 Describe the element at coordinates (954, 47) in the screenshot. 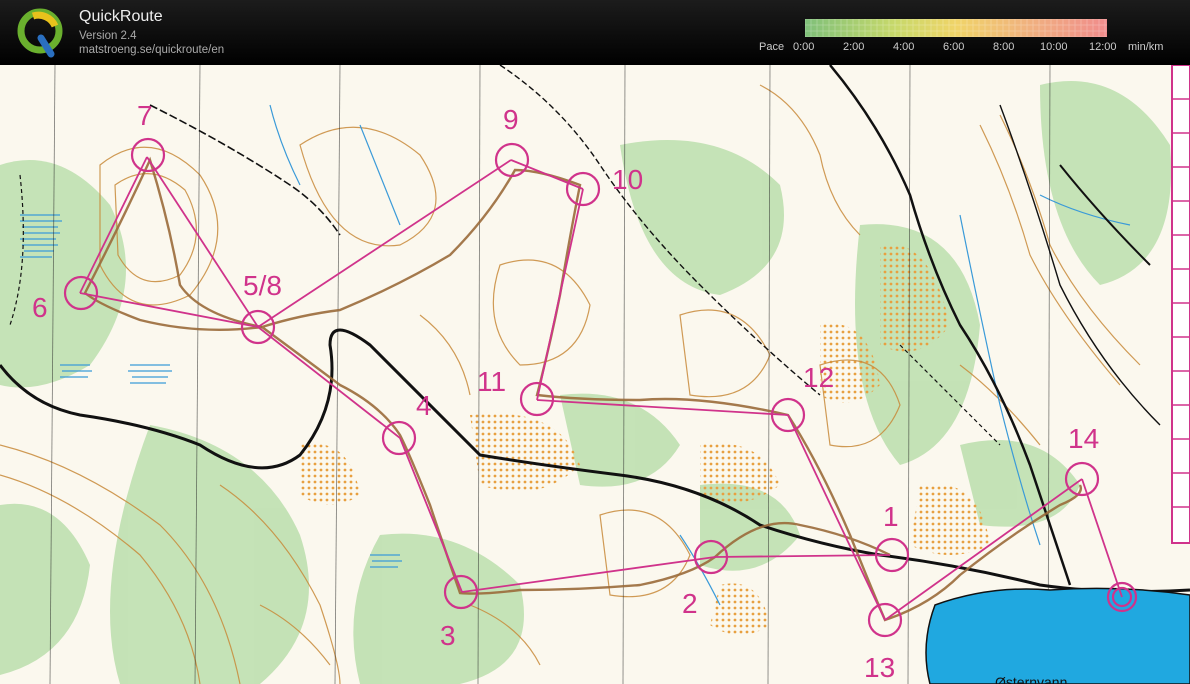

I see `pace-tick: 6:00` at that location.